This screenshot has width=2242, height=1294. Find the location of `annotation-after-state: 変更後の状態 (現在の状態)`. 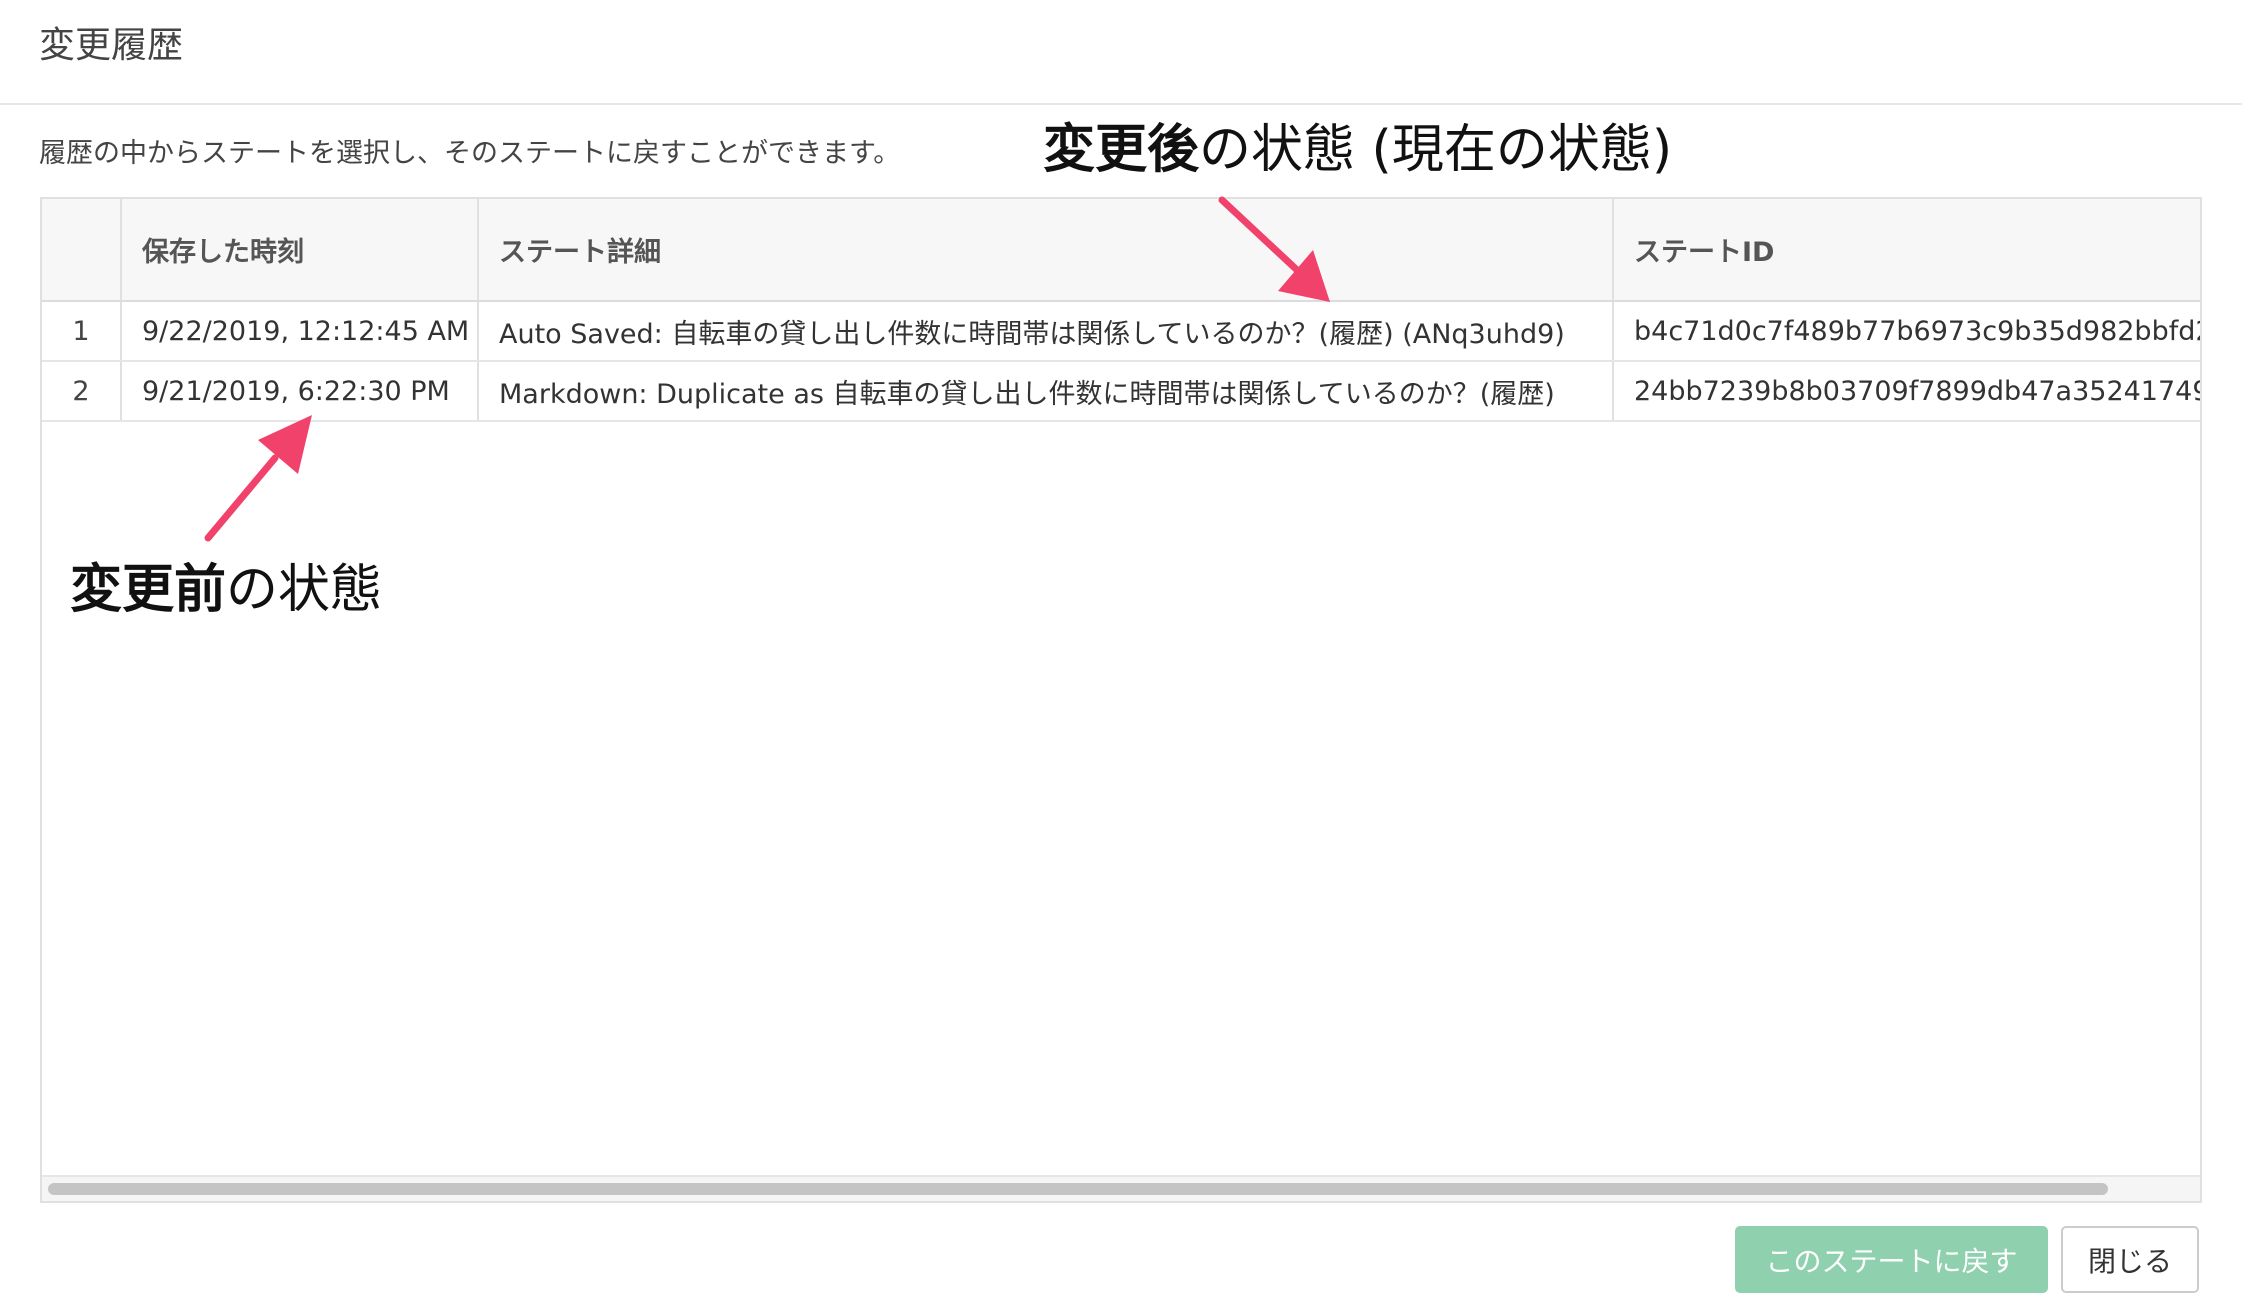

annotation-after-state: 変更後の状態 (現在の状態) is located at coordinates (1357, 150).